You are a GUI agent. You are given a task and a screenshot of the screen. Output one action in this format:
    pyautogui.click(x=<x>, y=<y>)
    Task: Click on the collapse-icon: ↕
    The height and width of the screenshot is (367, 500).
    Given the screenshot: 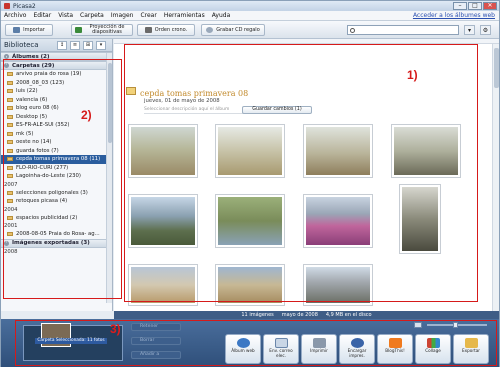 What is the action you would take?
    pyautogui.click(x=62, y=45)
    